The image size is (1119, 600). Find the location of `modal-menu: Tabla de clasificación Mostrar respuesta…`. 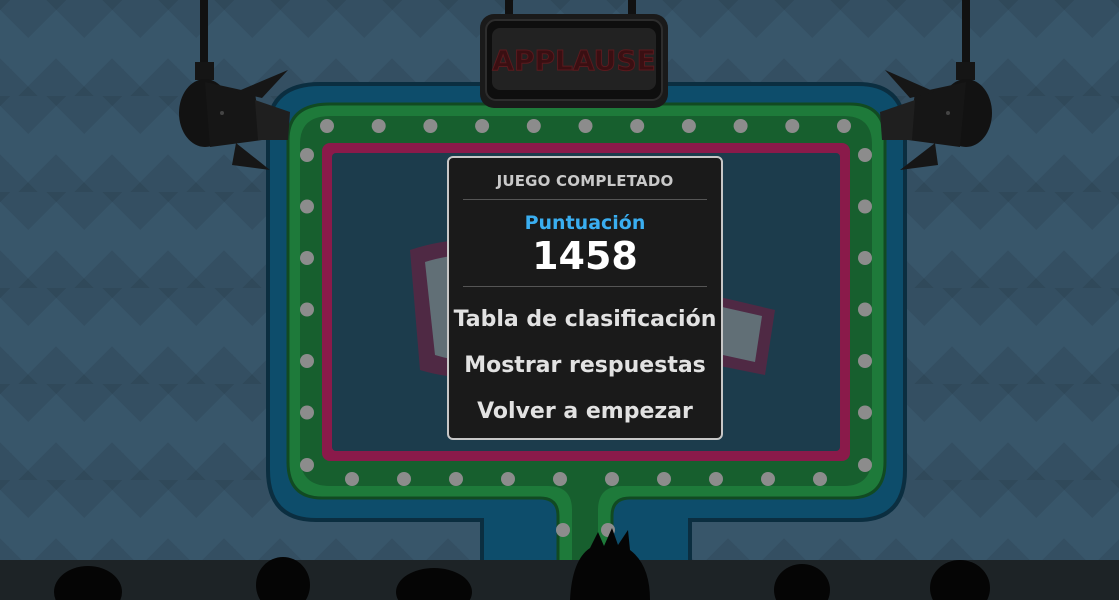

modal-menu: Tabla de clasificación Mostrar respuesta… is located at coordinates (585, 366).